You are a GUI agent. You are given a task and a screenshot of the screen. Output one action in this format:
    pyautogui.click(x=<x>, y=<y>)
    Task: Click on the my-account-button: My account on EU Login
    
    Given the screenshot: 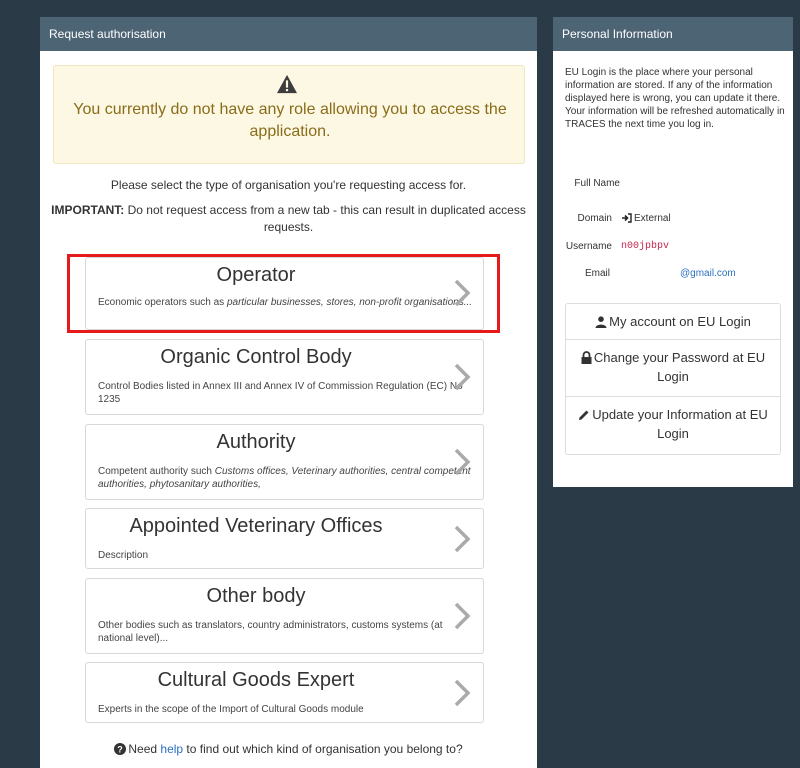 What is the action you would take?
    pyautogui.click(x=673, y=322)
    